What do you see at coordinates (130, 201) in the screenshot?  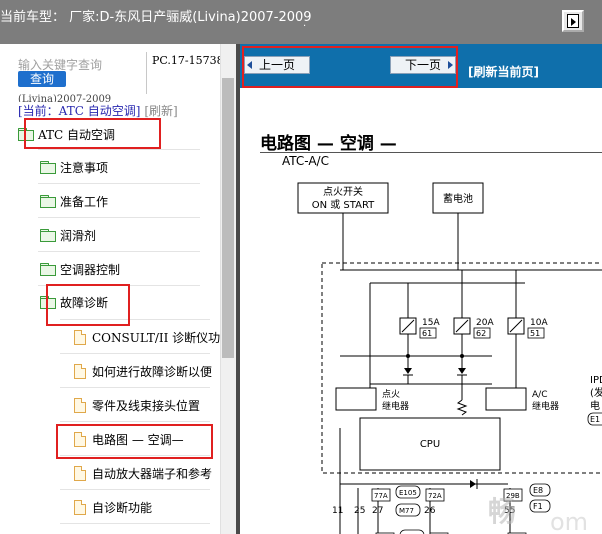 I see `tree-item-preparation: 准备工作` at bounding box center [130, 201].